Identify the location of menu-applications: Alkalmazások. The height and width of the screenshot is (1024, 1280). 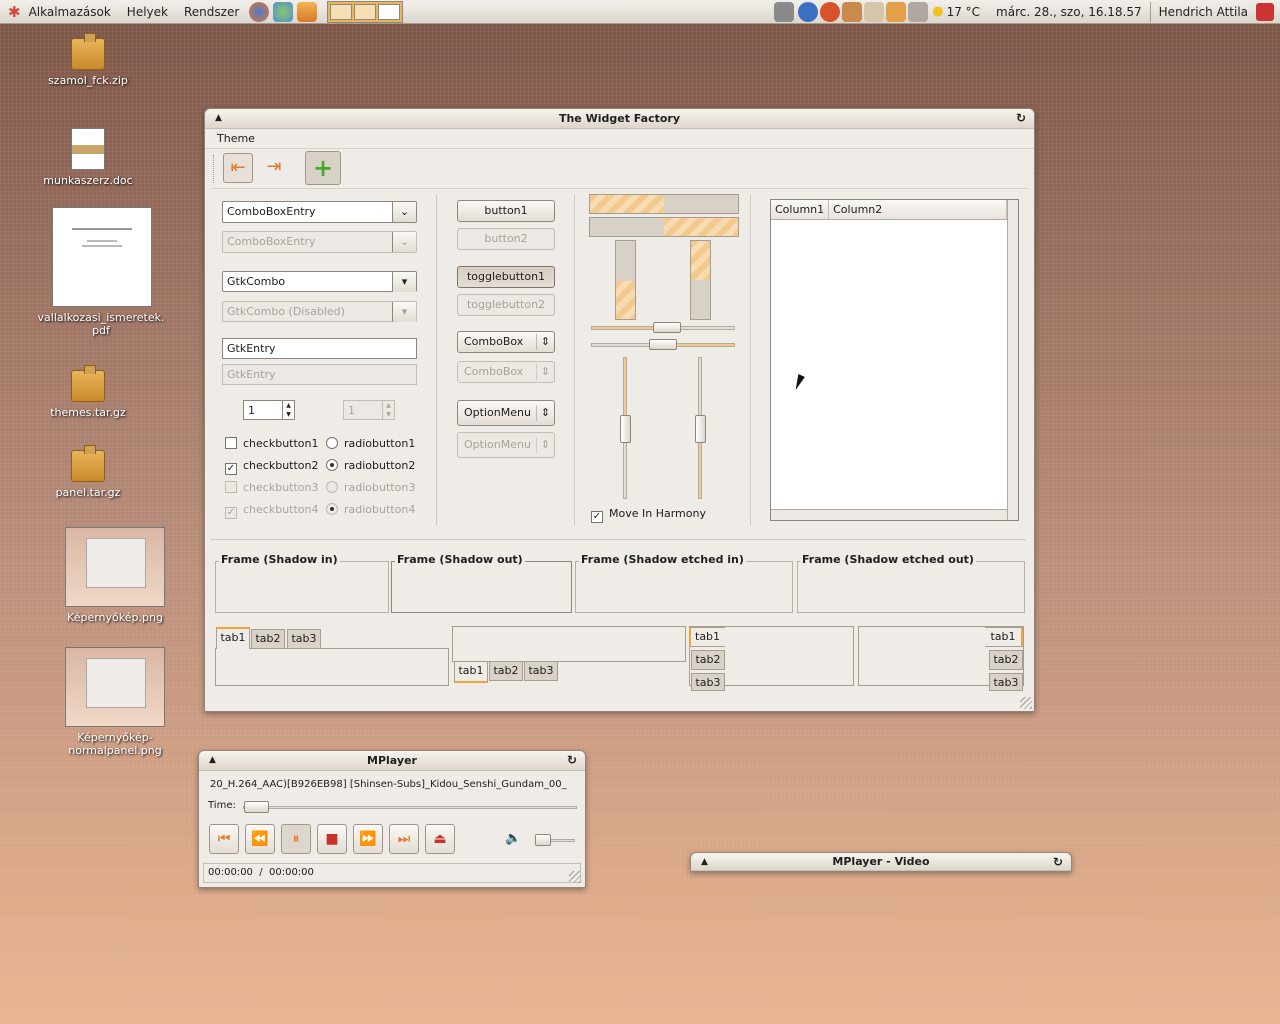
(70, 12).